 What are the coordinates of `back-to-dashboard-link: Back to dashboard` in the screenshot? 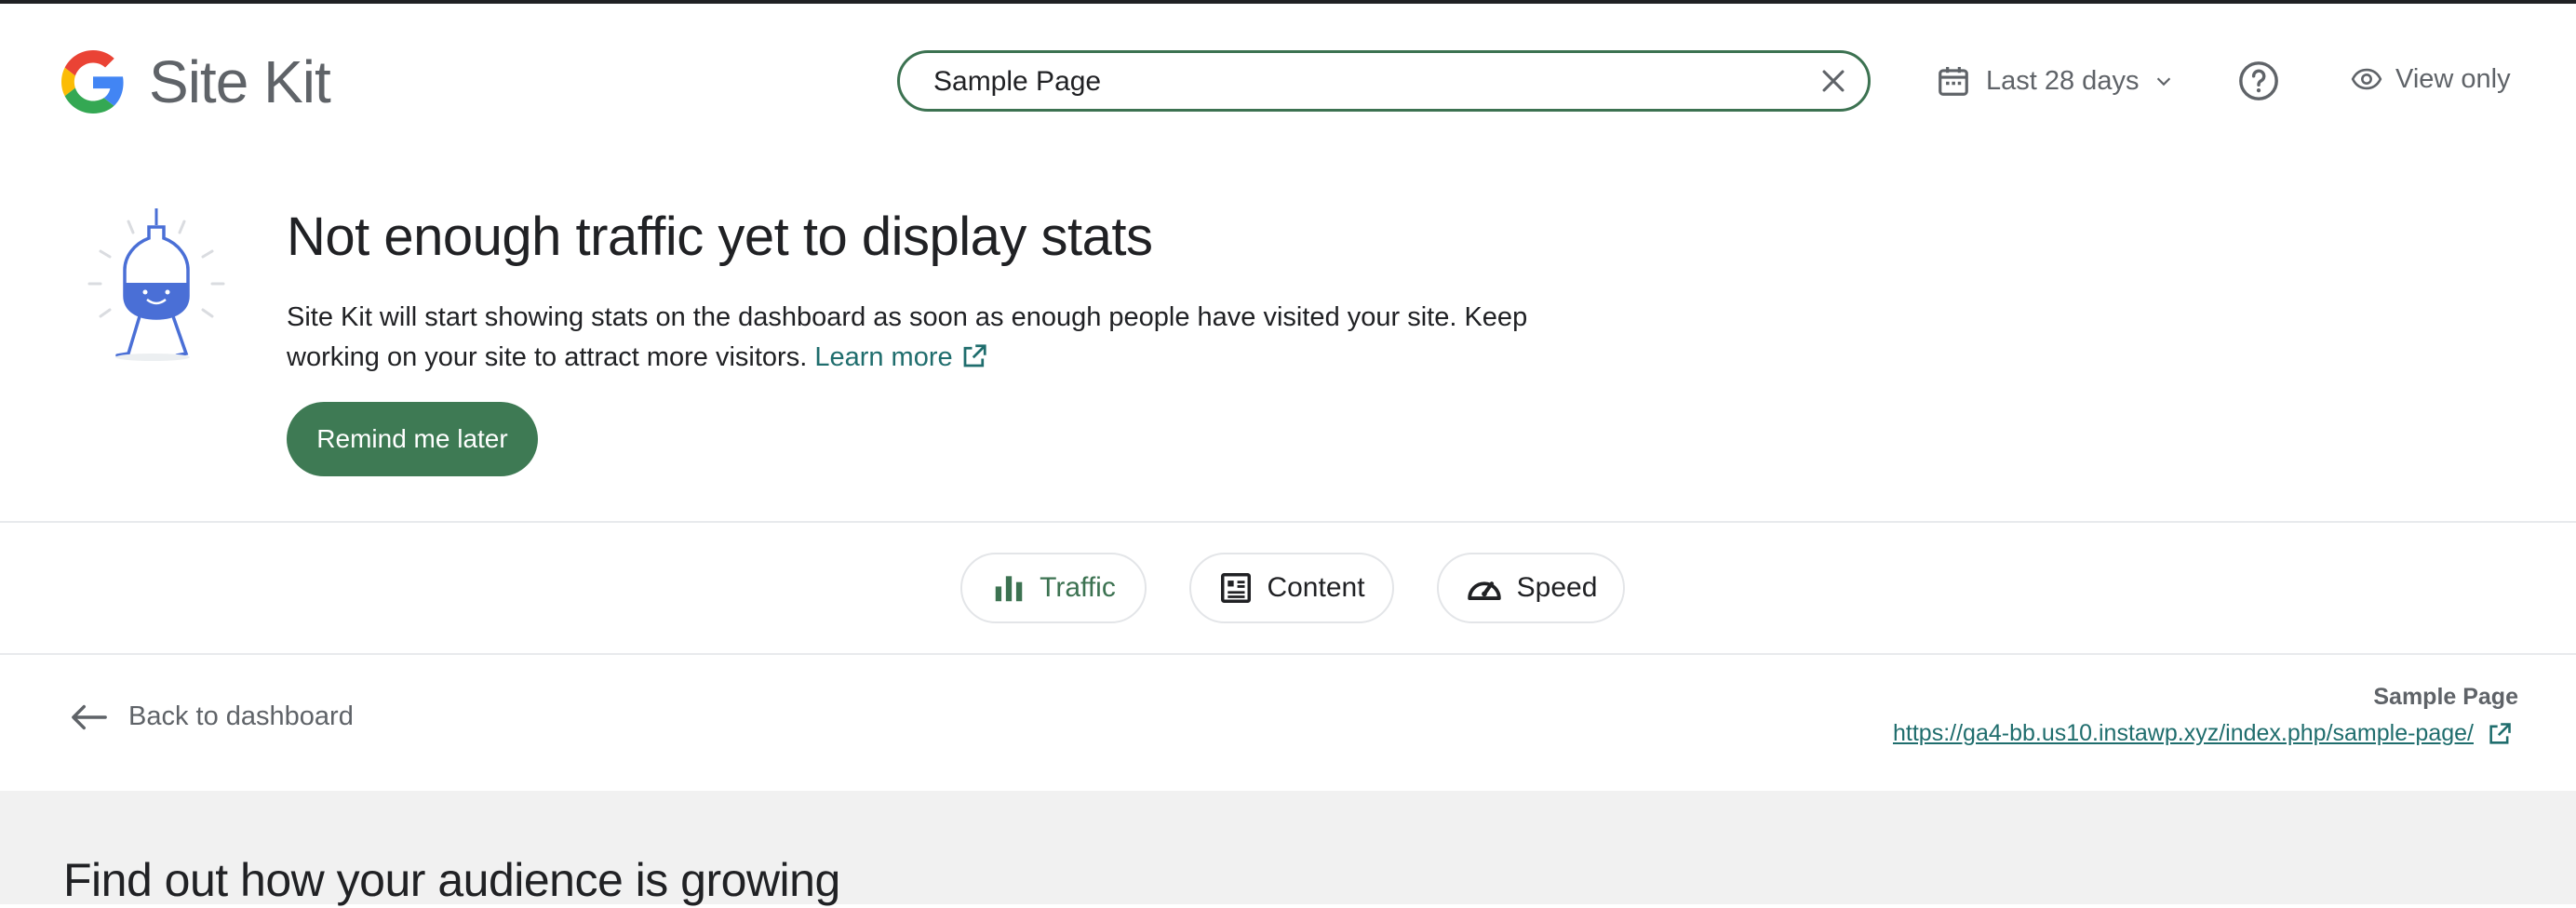 It's located at (212, 716).